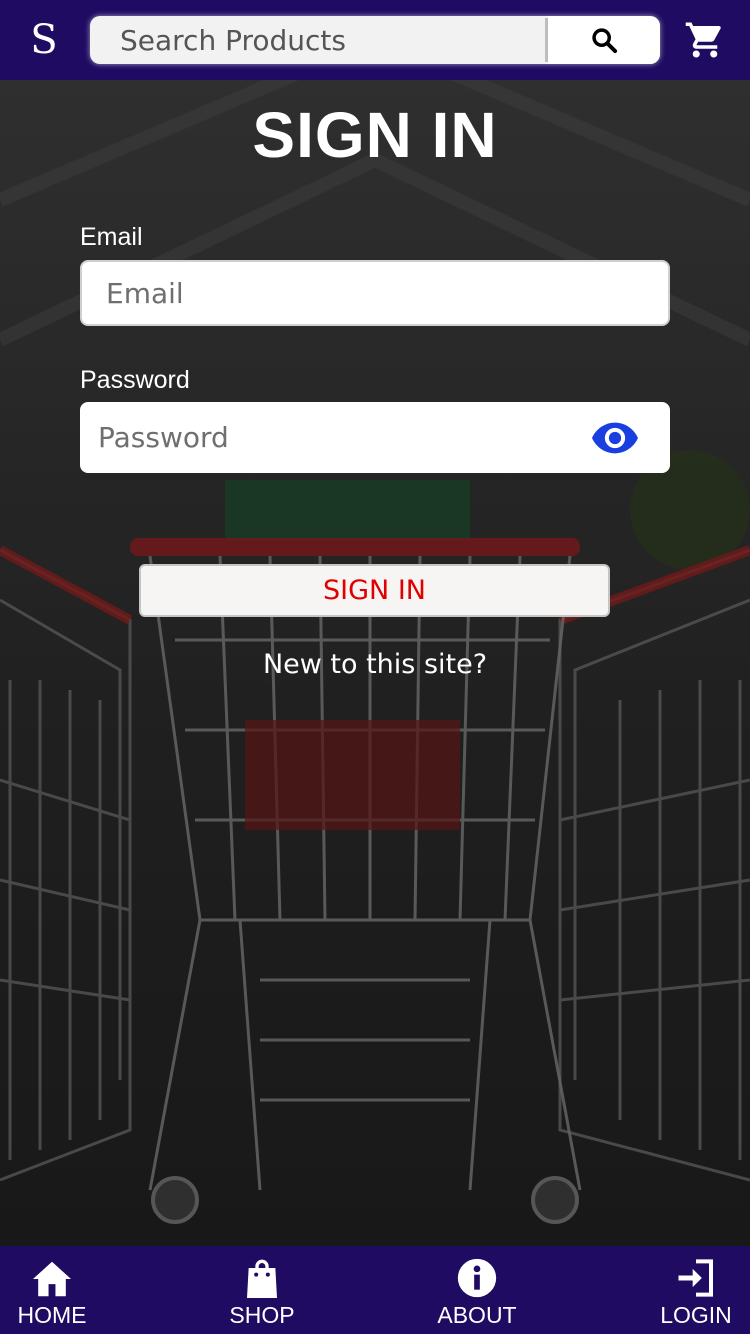 The width and height of the screenshot is (750, 1334). What do you see at coordinates (477, 1278) in the screenshot?
I see `info-icon` at bounding box center [477, 1278].